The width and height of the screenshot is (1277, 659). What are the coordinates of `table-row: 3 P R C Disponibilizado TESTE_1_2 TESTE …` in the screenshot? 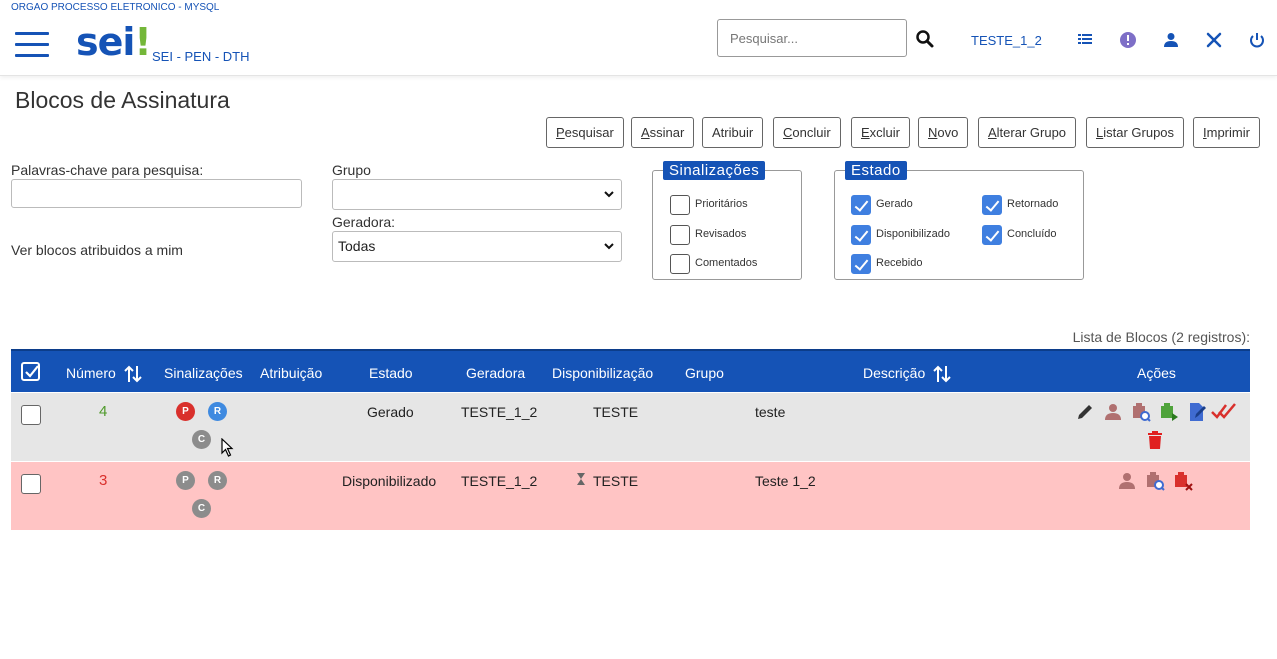 It's located at (630, 496).